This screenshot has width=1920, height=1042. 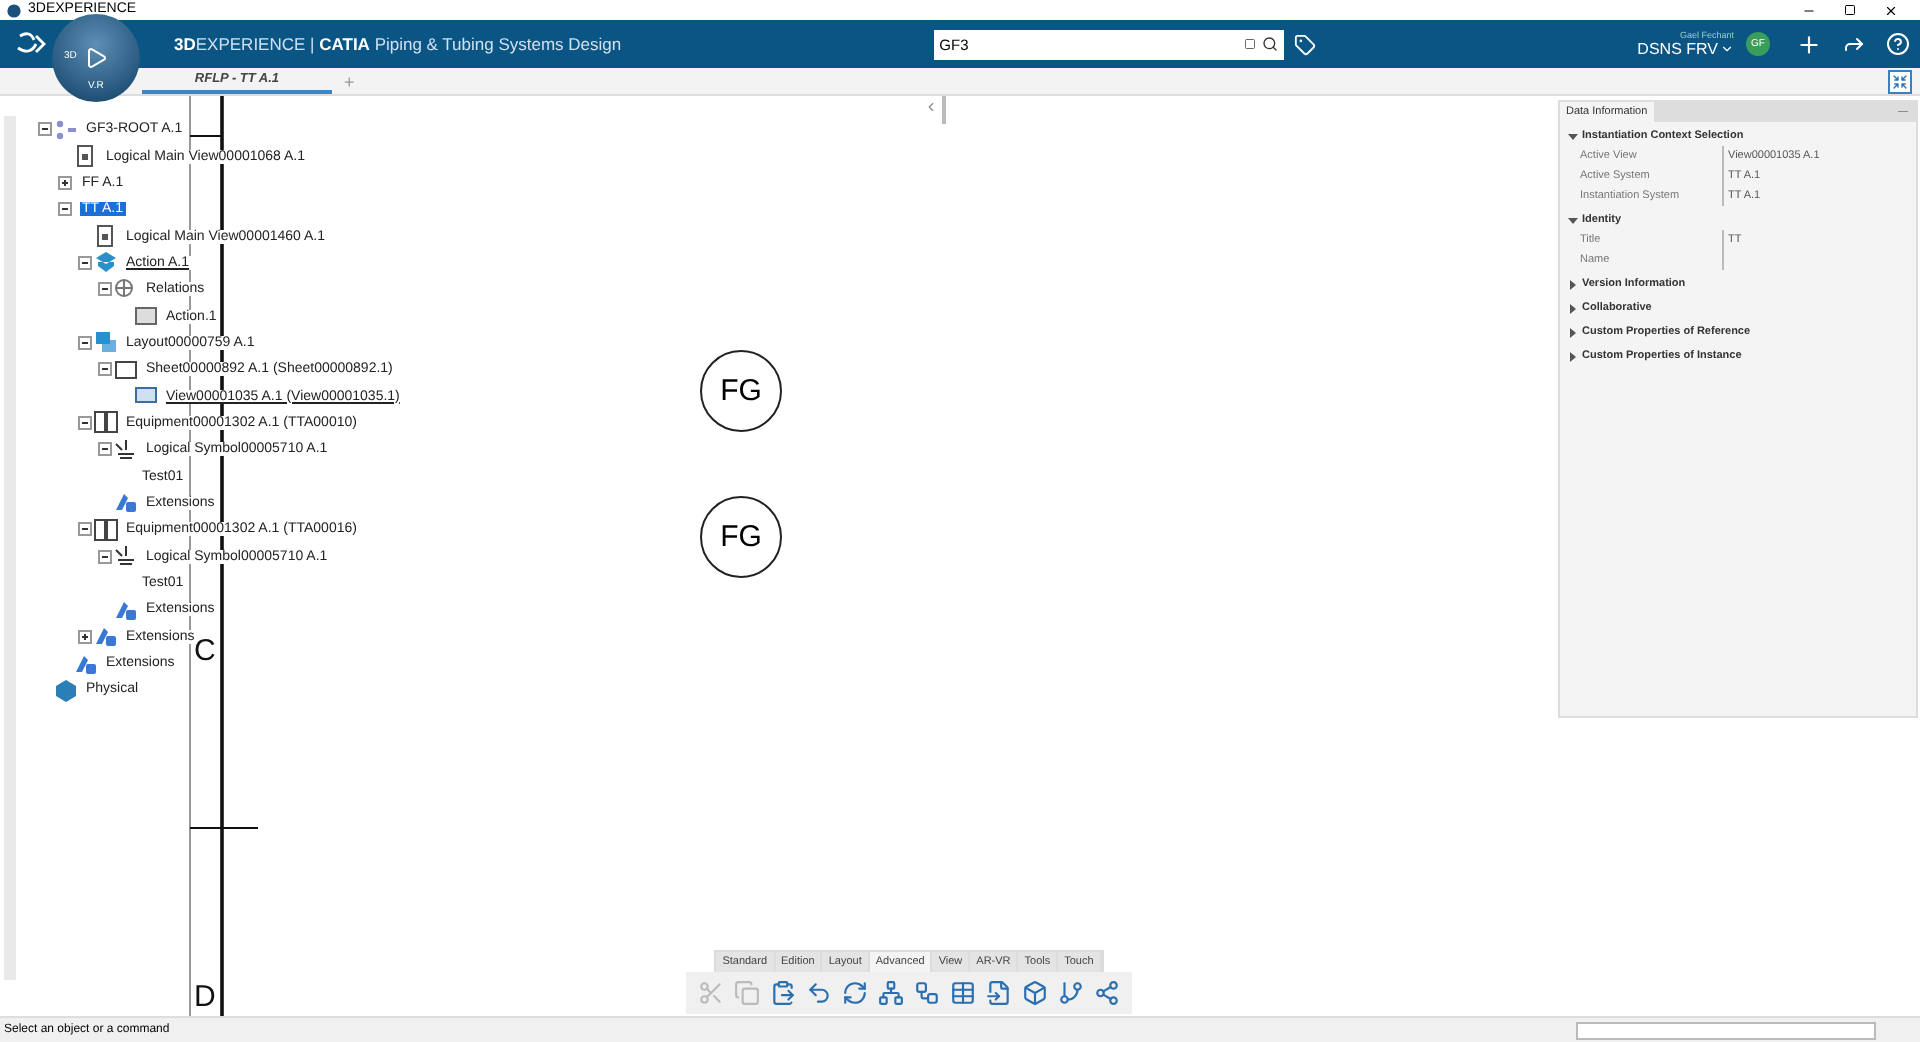 What do you see at coordinates (1808, 44) in the screenshot?
I see `add-icon` at bounding box center [1808, 44].